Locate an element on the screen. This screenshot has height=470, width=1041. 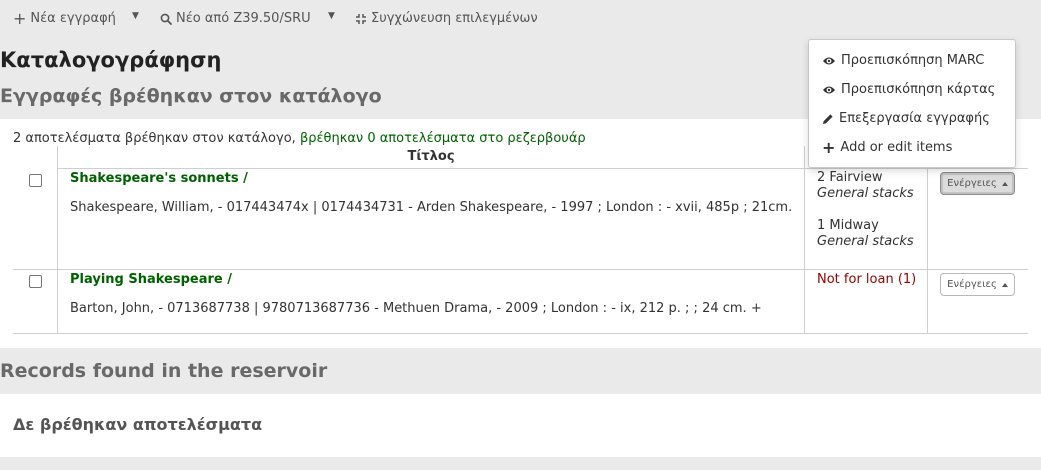
z3950-dropdown-toggle: ▼ is located at coordinates (331, 16).